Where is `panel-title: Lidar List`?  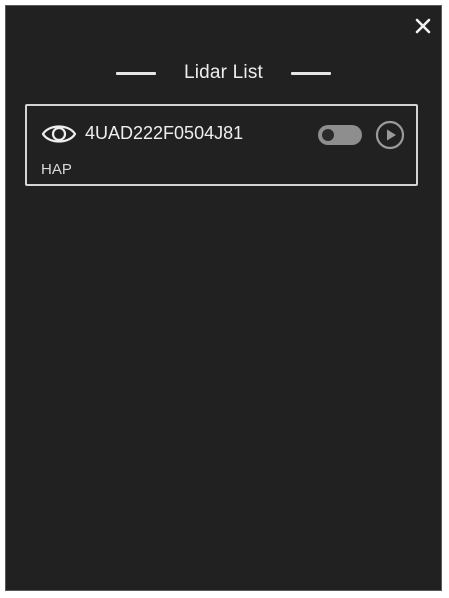 panel-title: Lidar List is located at coordinates (223, 72).